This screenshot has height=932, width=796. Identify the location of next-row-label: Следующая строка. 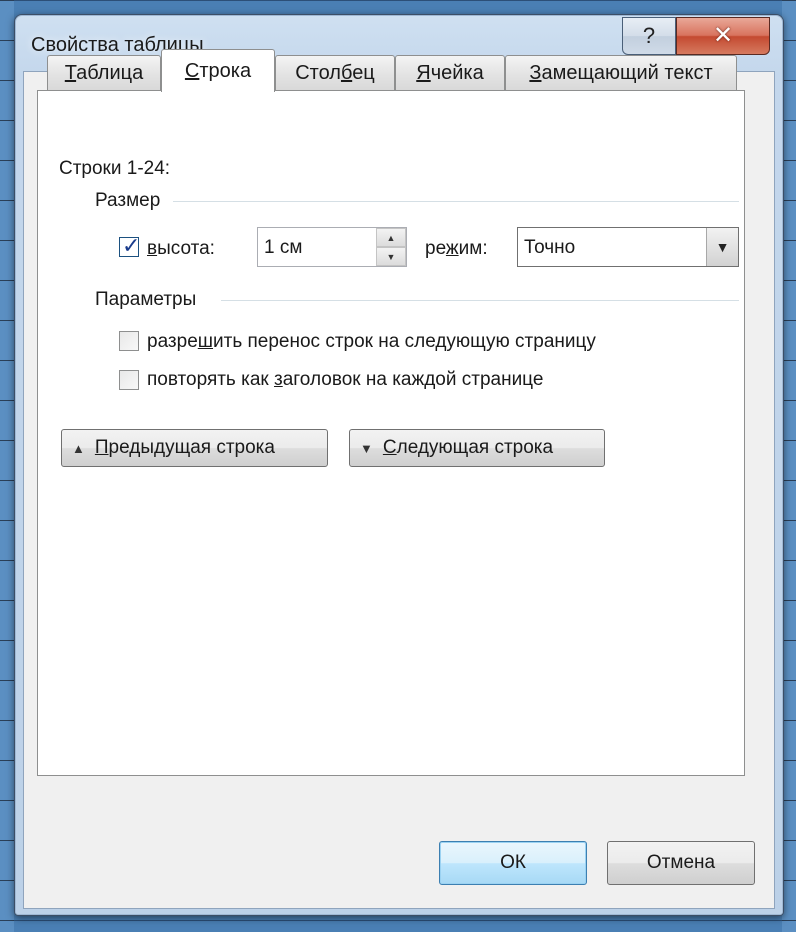
(468, 447).